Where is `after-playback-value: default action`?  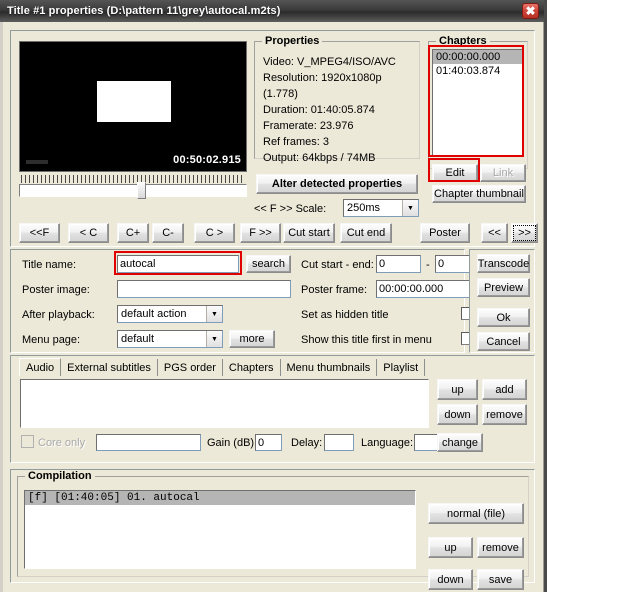
after-playback-value: default action is located at coordinates (154, 314).